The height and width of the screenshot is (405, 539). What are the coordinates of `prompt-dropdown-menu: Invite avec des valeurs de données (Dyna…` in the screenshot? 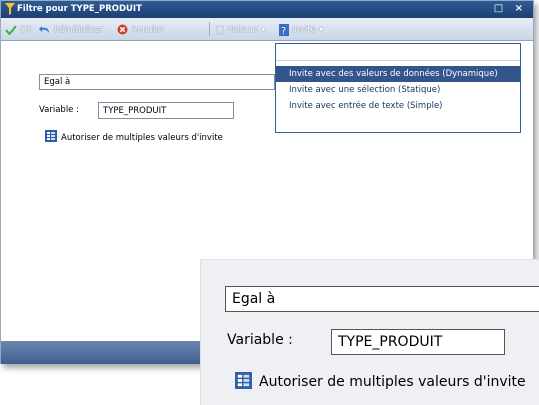 It's located at (398, 88).